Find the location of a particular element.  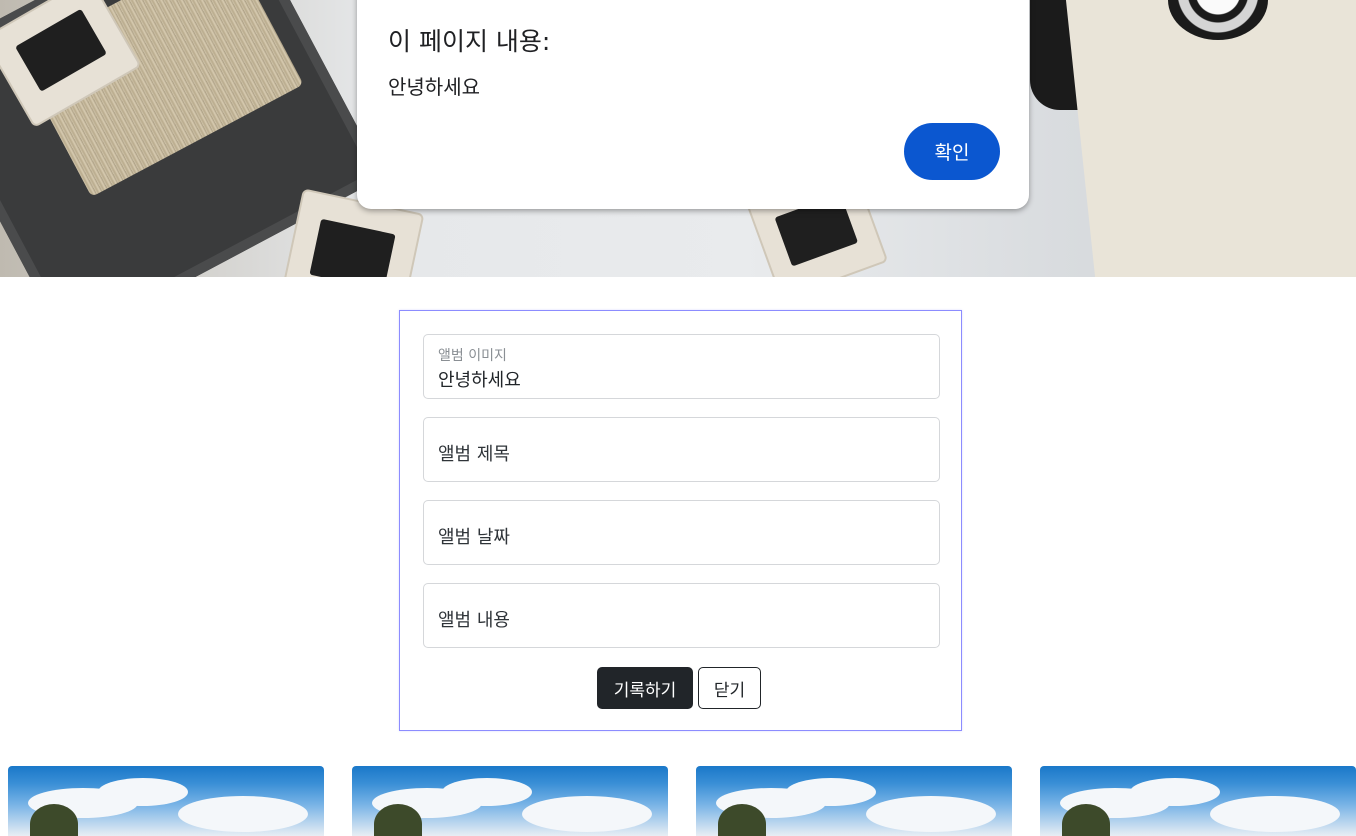

album-title-field: 앨범 제목 is located at coordinates (681, 449).